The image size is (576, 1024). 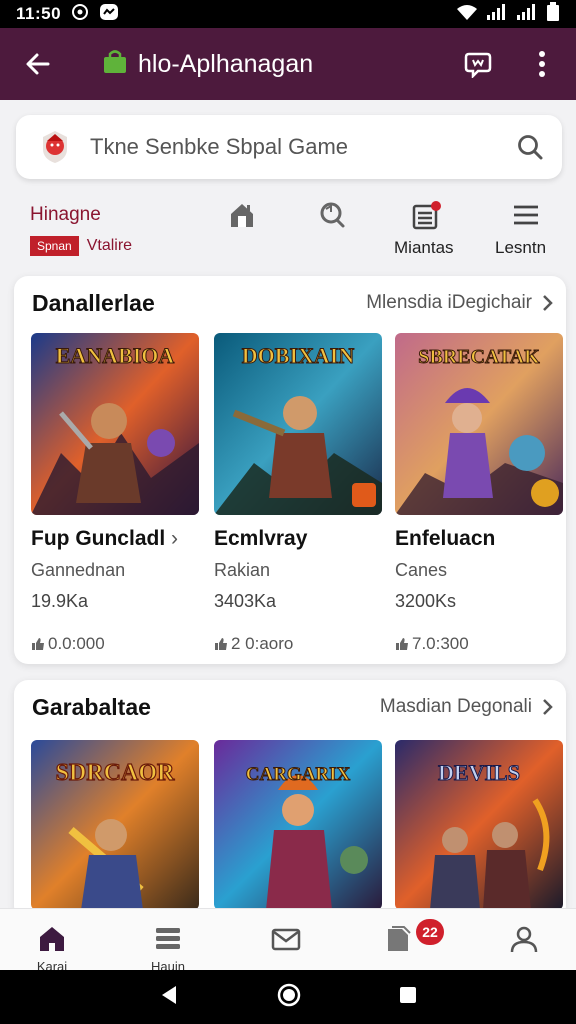 I want to click on search-bar, so click(x=289, y=147).